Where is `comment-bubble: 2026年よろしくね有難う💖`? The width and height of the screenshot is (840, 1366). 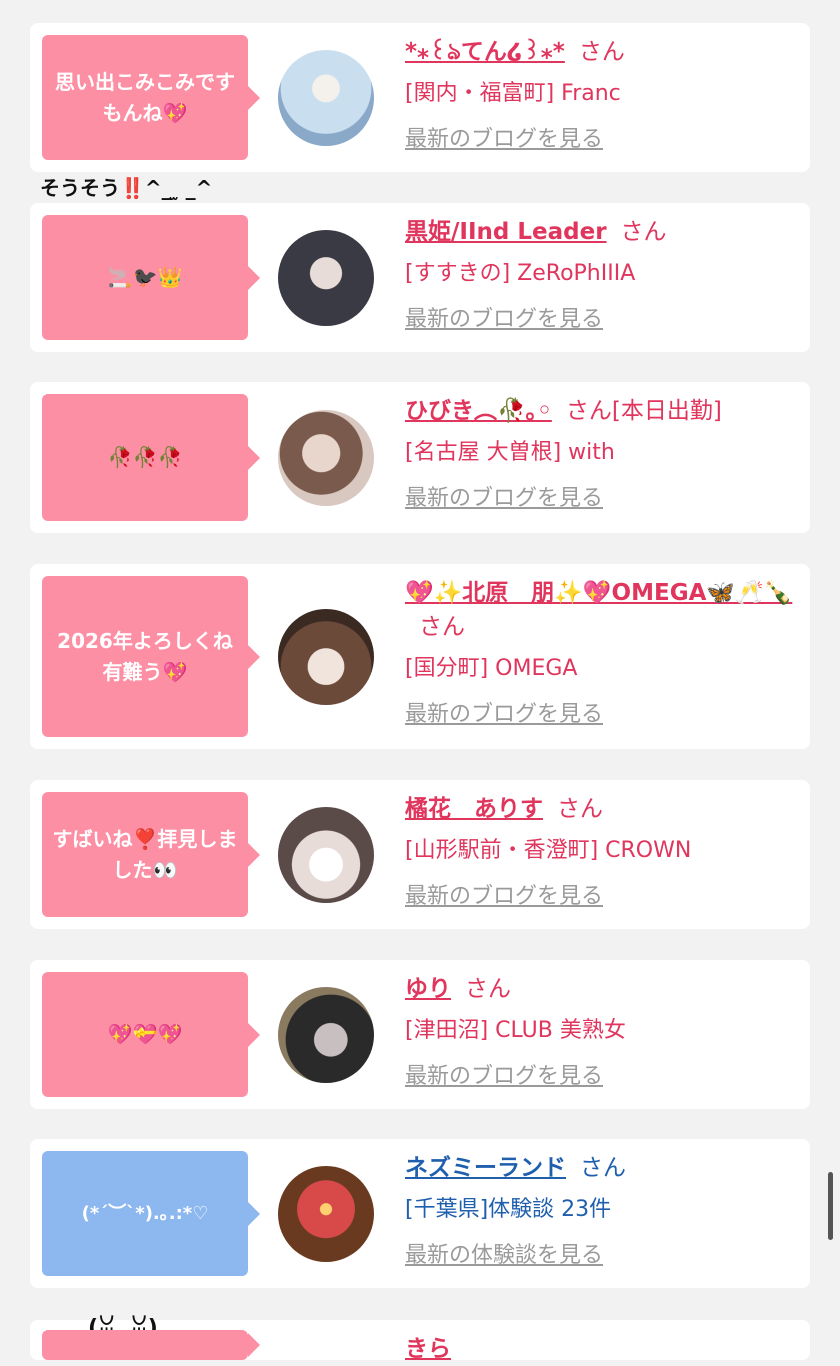
comment-bubble: 2026年よろしくね有難う💖 is located at coordinates (151, 656).